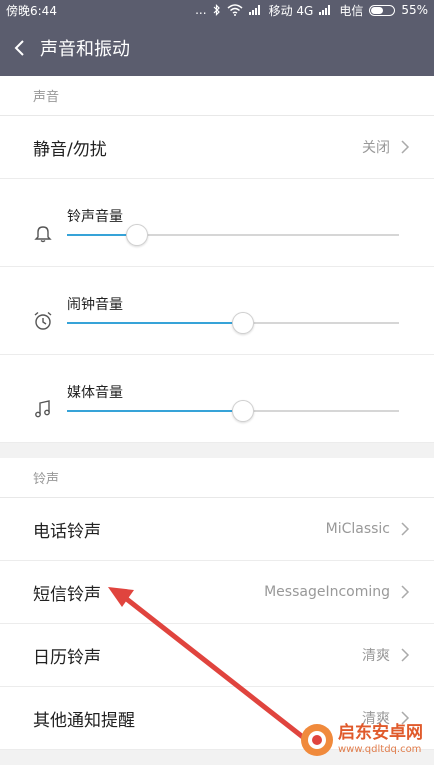  What do you see at coordinates (217, 223) in the screenshot?
I see `ringtone-volume: 铃声音量` at bounding box center [217, 223].